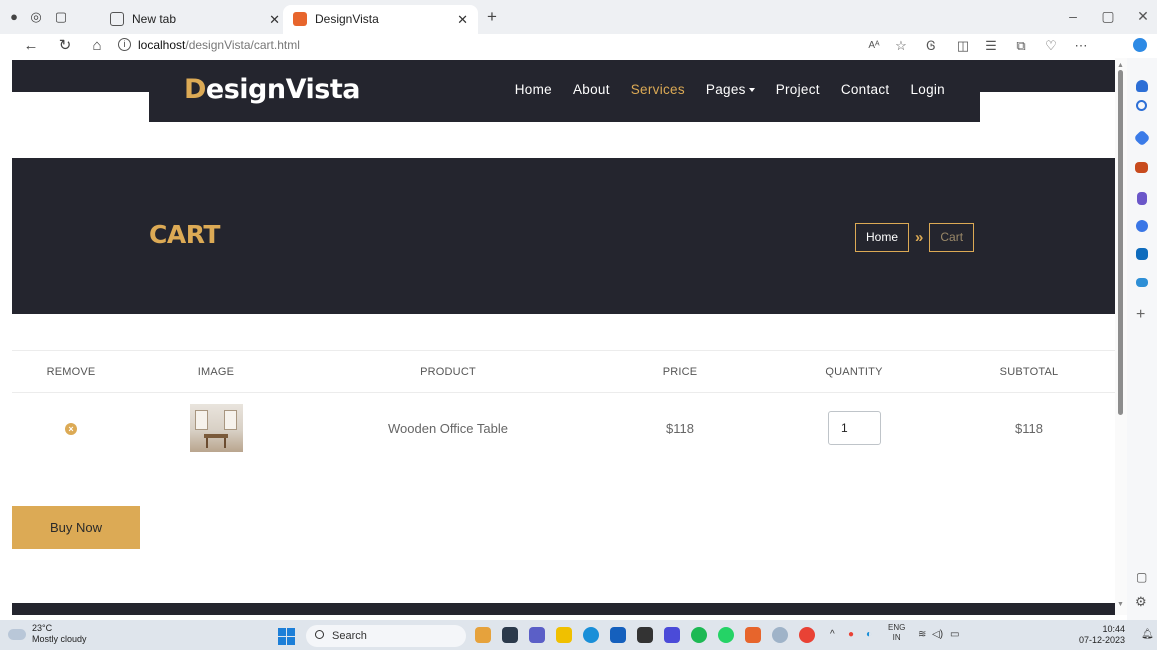 The height and width of the screenshot is (650, 1157). What do you see at coordinates (927, 89) in the screenshot?
I see `nav-login: Login` at bounding box center [927, 89].